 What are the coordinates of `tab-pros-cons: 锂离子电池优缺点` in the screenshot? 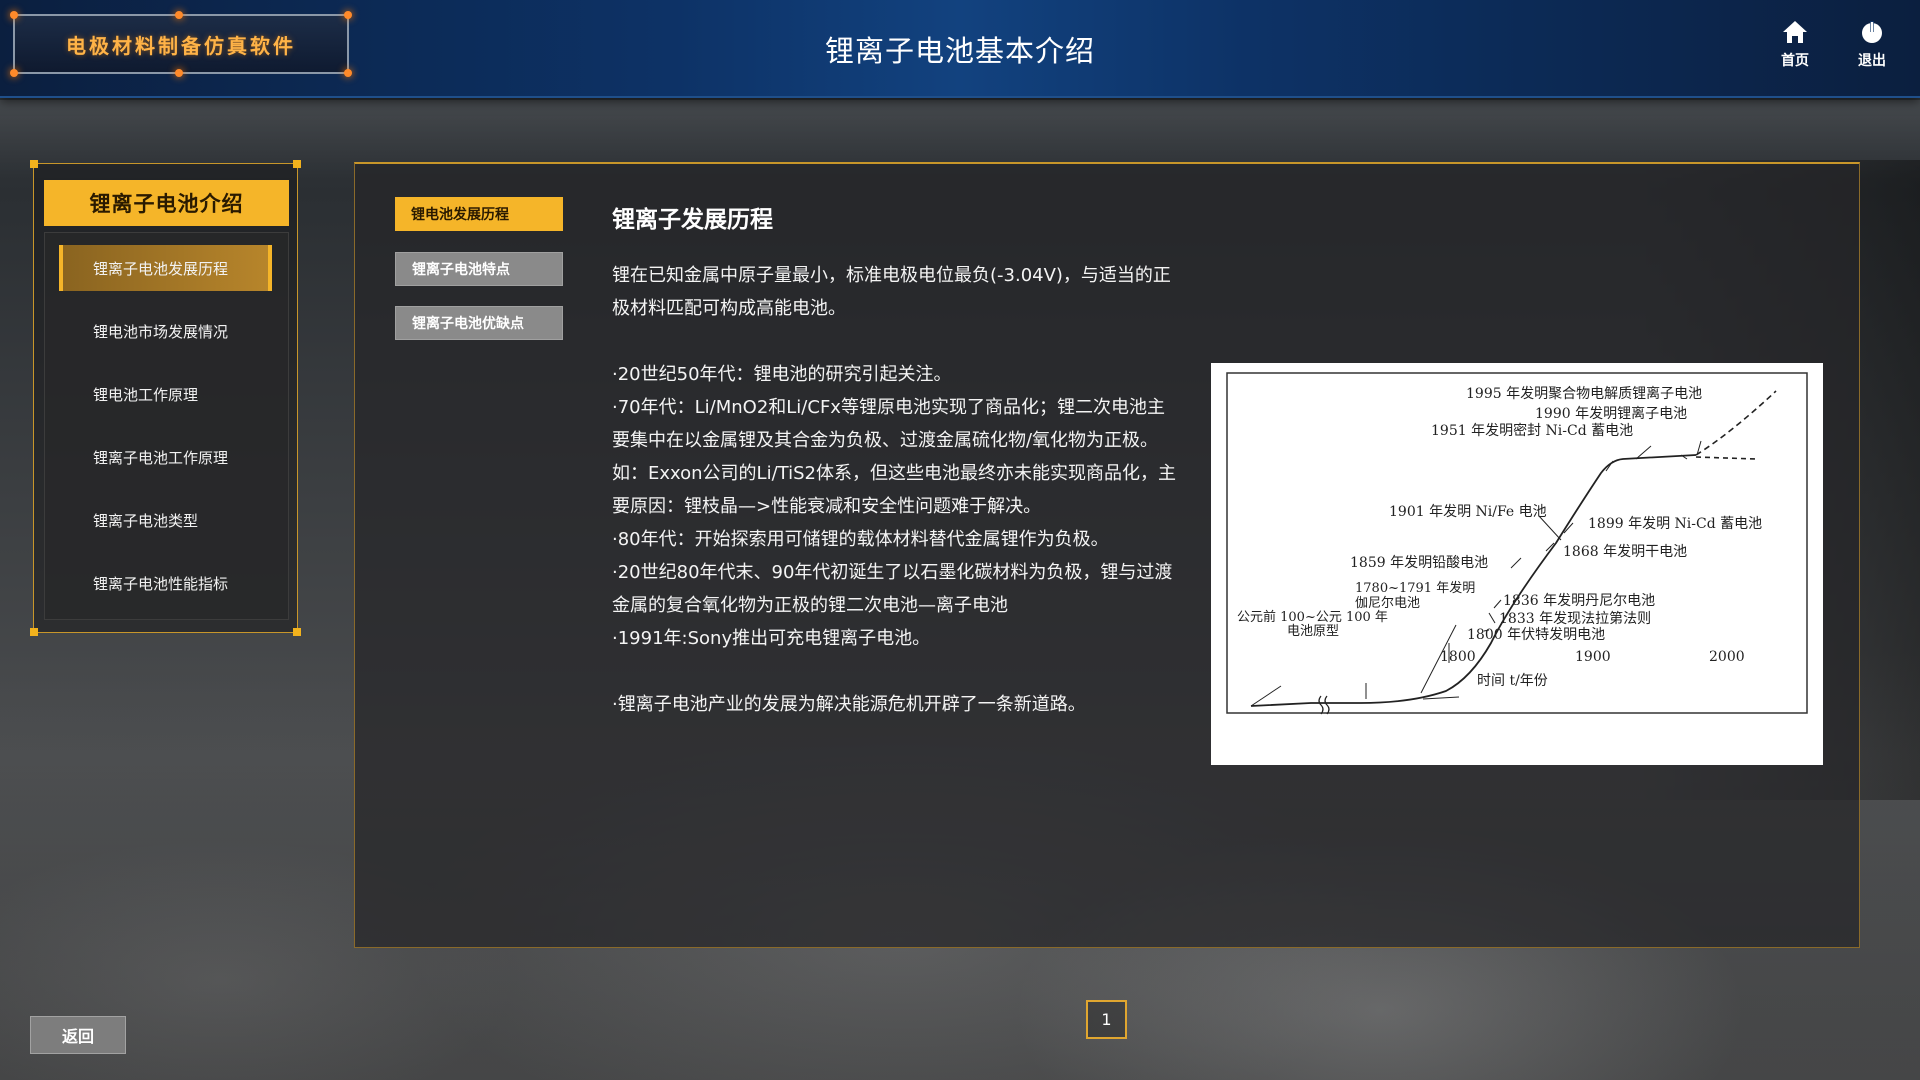 It's located at (479, 323).